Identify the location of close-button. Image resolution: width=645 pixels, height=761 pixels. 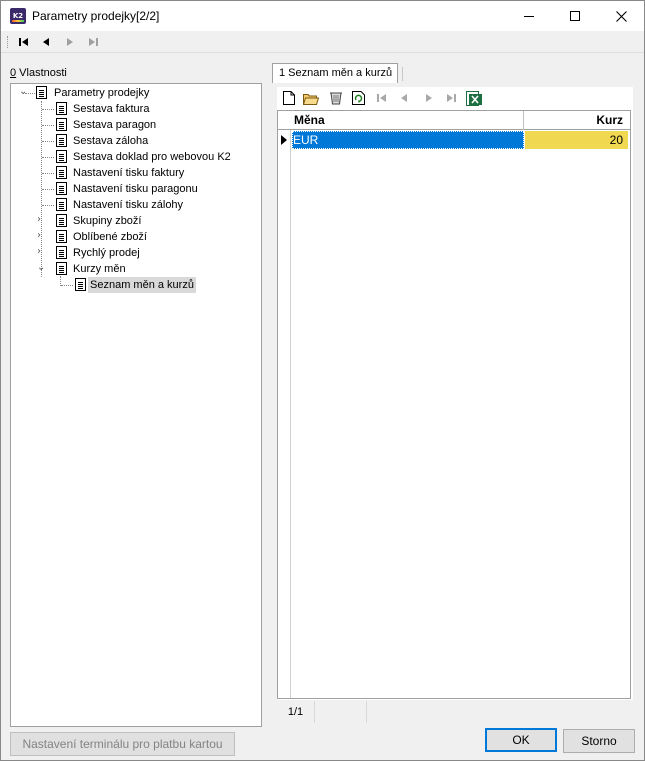
(621, 16).